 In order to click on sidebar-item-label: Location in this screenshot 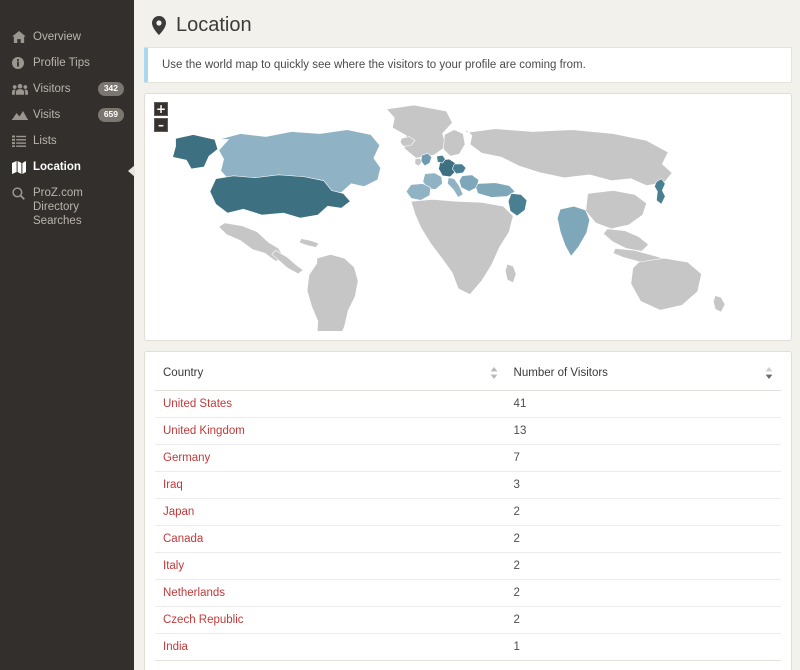, I will do `click(57, 167)`.